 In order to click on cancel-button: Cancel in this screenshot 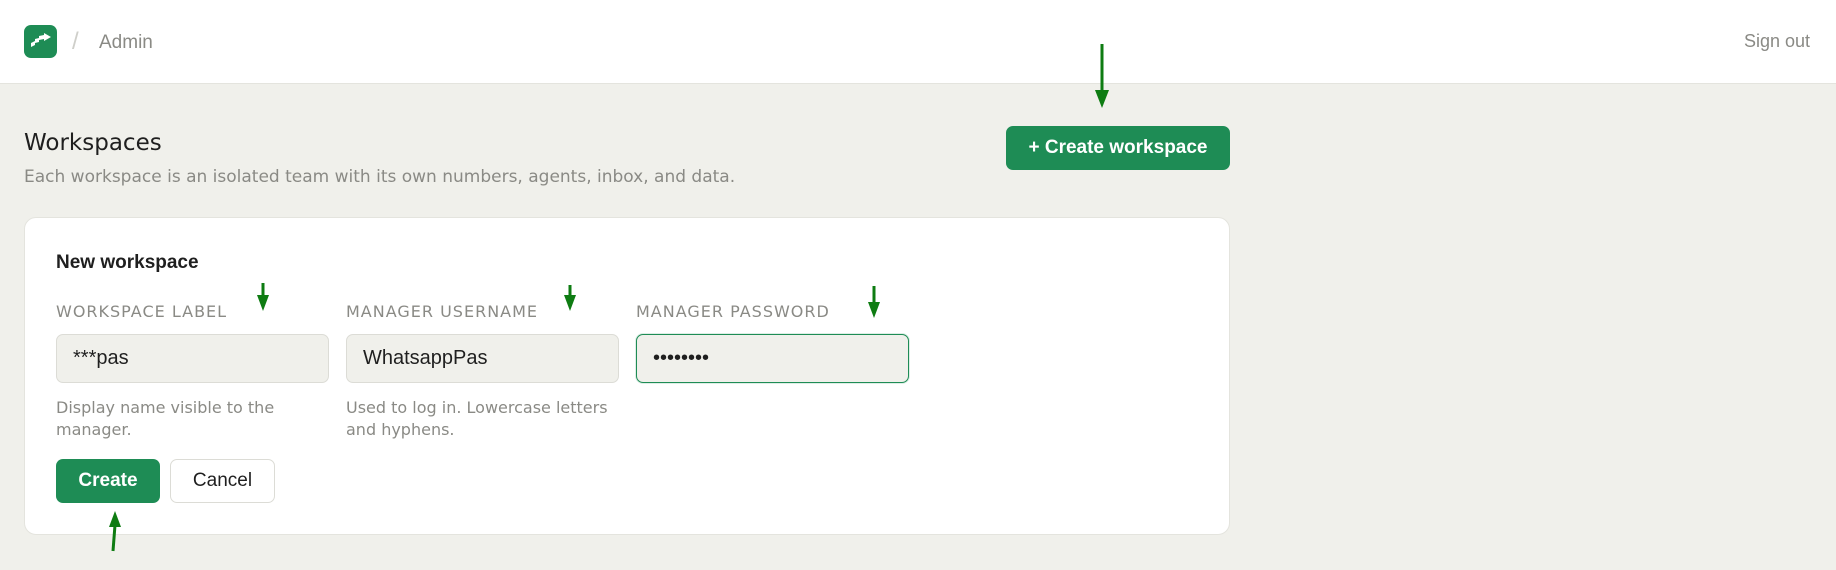, I will do `click(222, 481)`.